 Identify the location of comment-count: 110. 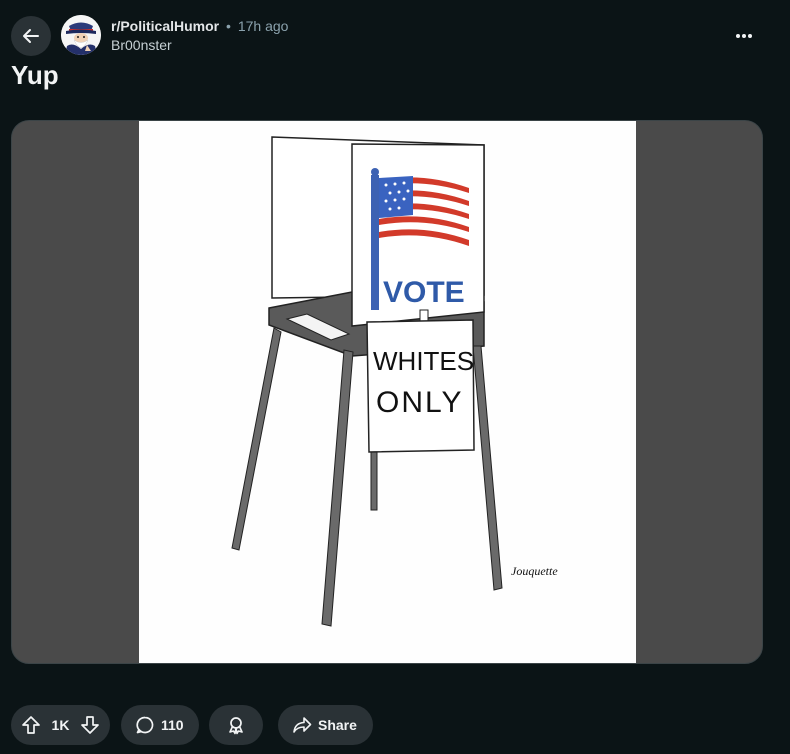
(172, 725).